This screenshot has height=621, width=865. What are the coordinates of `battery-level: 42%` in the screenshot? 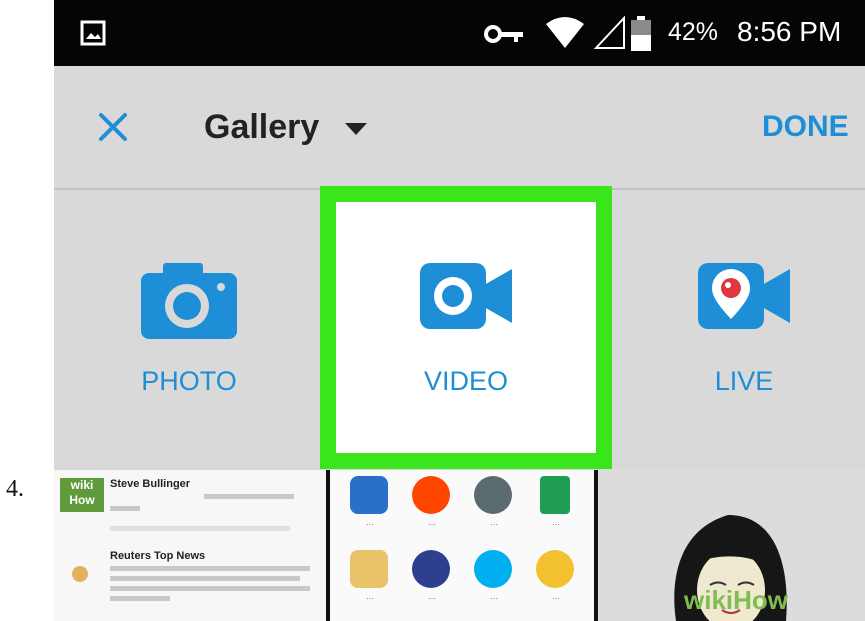 It's located at (693, 32).